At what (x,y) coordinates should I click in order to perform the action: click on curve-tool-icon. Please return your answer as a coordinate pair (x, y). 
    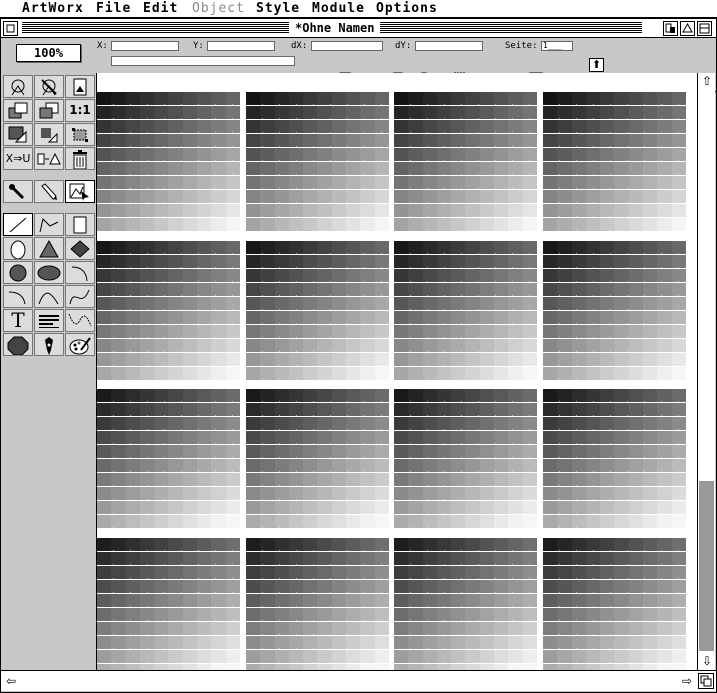
    Looking at the image, I should click on (49, 296).